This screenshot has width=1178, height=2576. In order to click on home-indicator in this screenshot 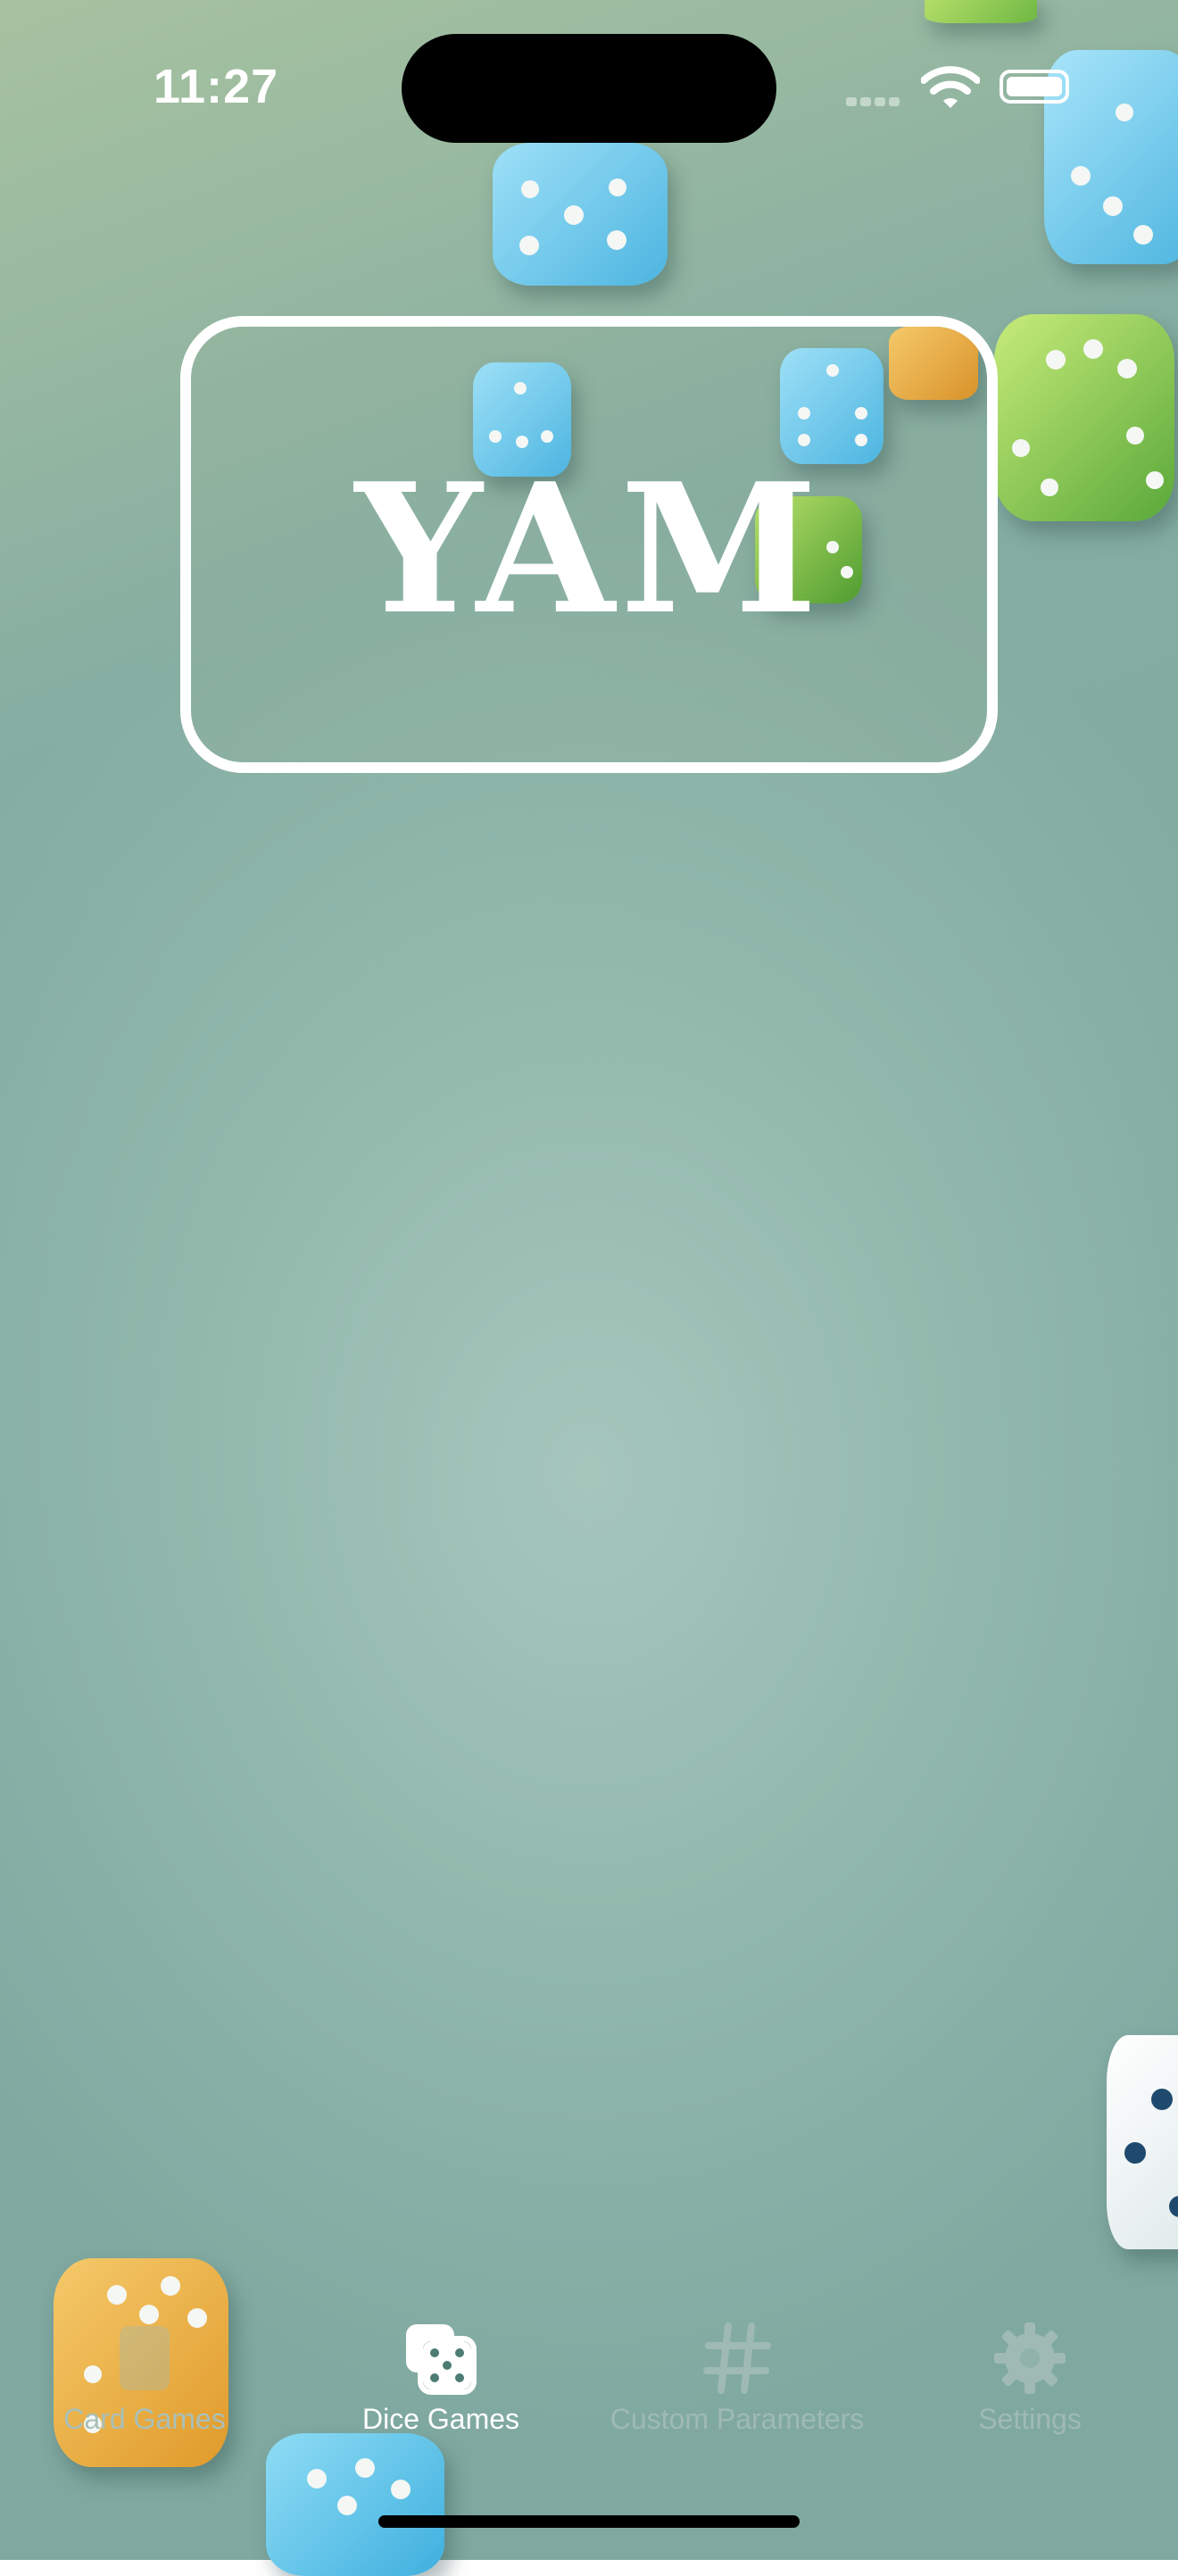, I will do `click(589, 2521)`.